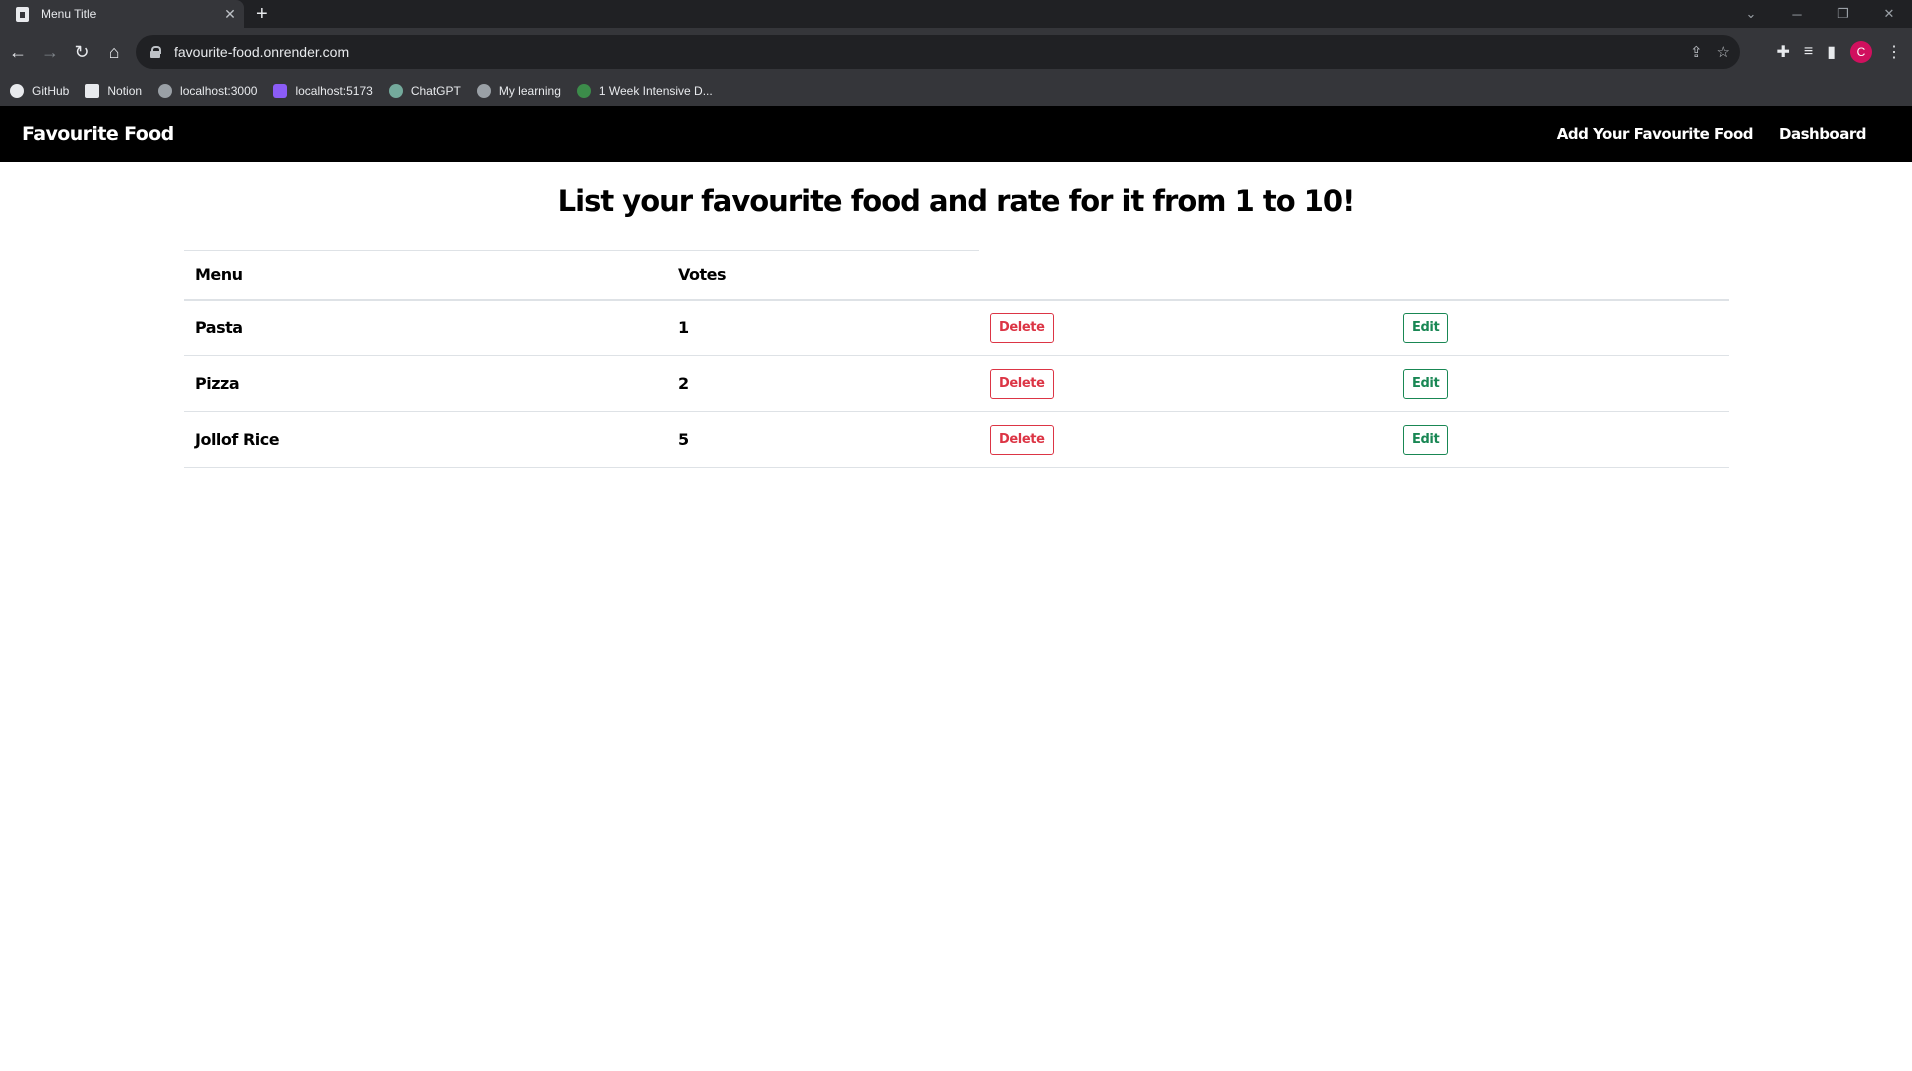 Image resolution: width=1912 pixels, height=1071 pixels. I want to click on brand-link: Favourite Food, so click(98, 134).